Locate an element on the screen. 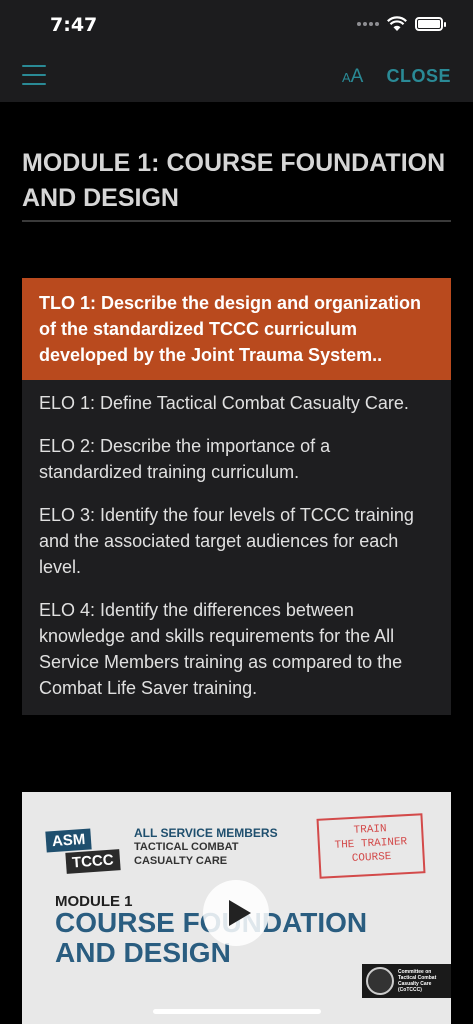  asm-line-1: ALL SERVICE MEMBERS is located at coordinates (206, 833).